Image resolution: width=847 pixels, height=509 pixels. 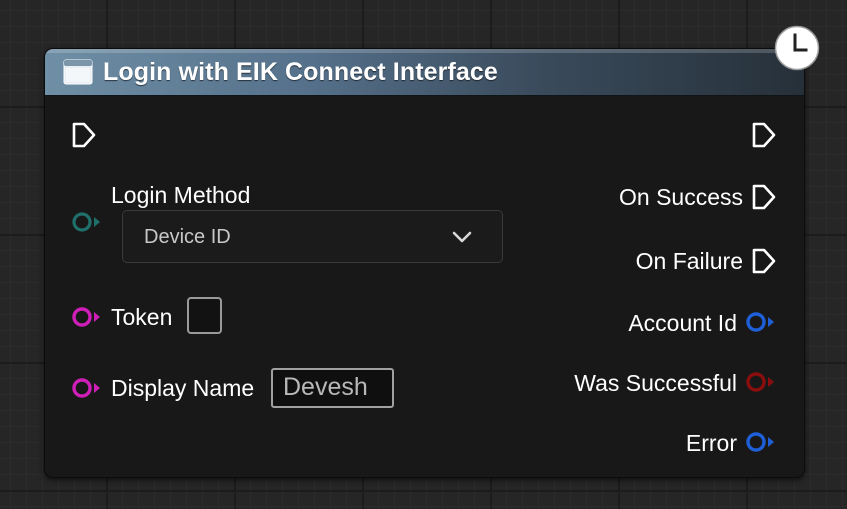 What do you see at coordinates (87, 317) in the screenshot?
I see `token-pin` at bounding box center [87, 317].